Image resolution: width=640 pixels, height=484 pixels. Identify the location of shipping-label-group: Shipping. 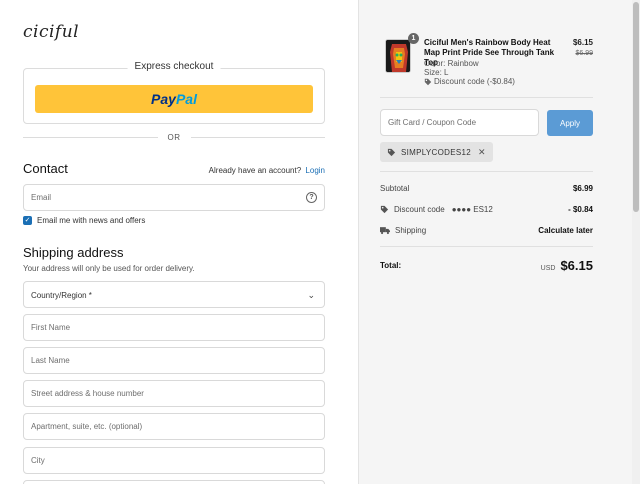
(403, 230).